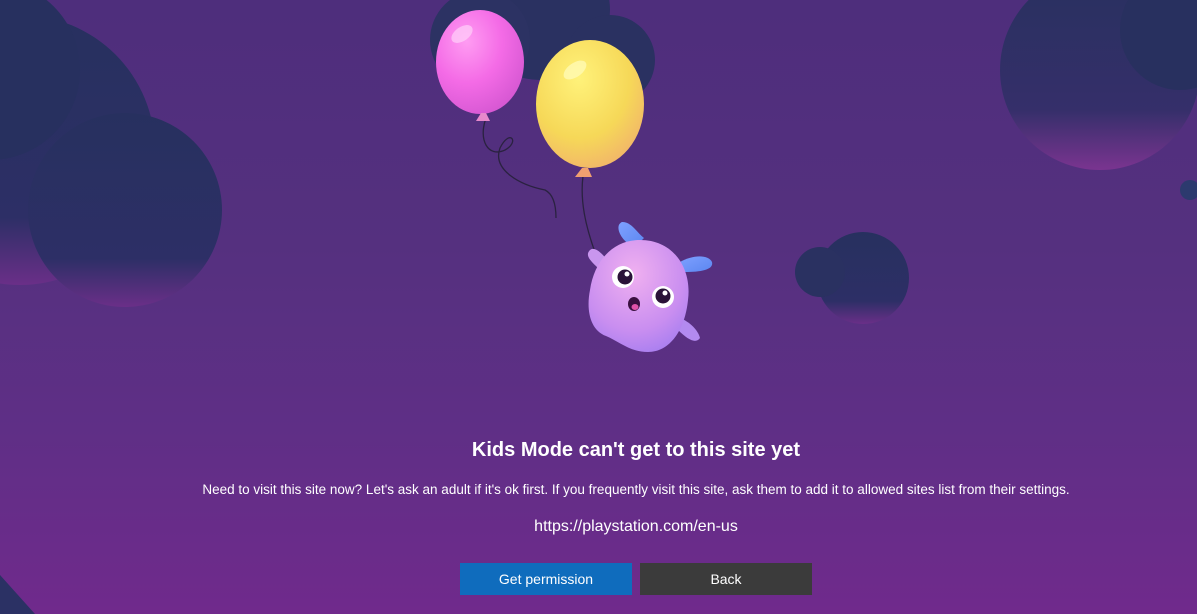  Describe the element at coordinates (726, 579) in the screenshot. I see `back-button: Back` at that location.